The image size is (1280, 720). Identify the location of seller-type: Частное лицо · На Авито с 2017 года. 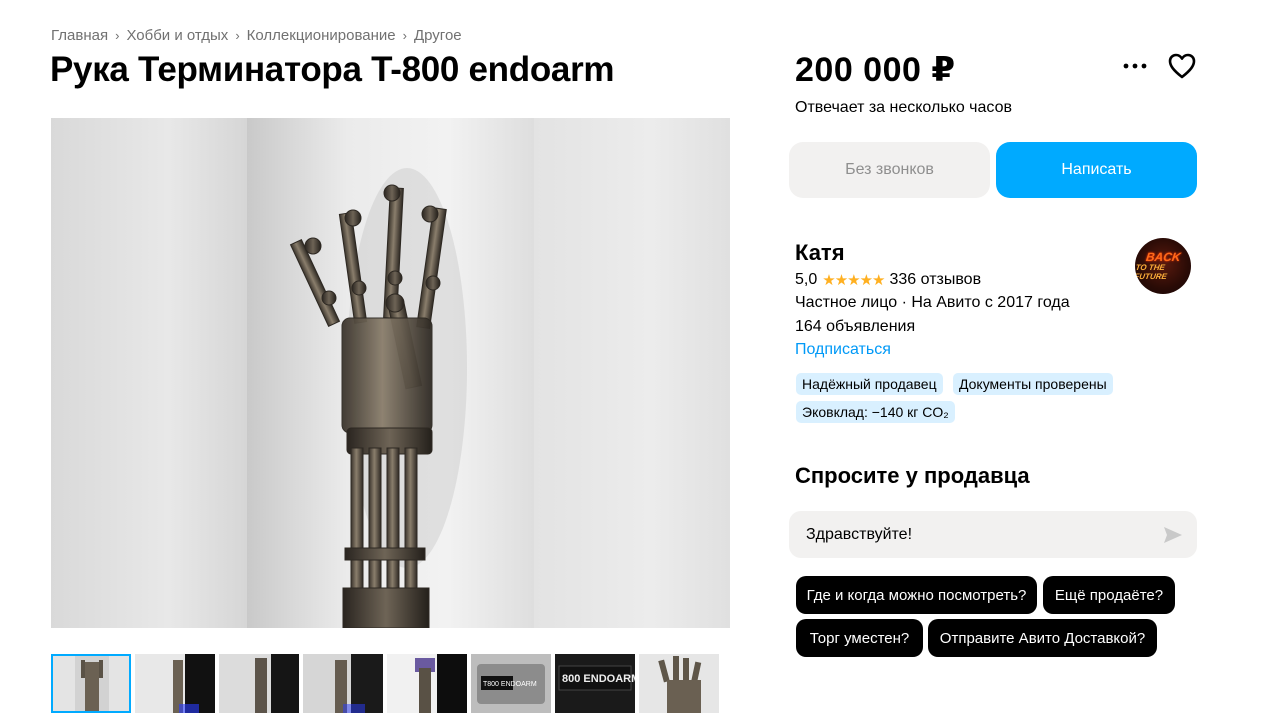
(932, 302).